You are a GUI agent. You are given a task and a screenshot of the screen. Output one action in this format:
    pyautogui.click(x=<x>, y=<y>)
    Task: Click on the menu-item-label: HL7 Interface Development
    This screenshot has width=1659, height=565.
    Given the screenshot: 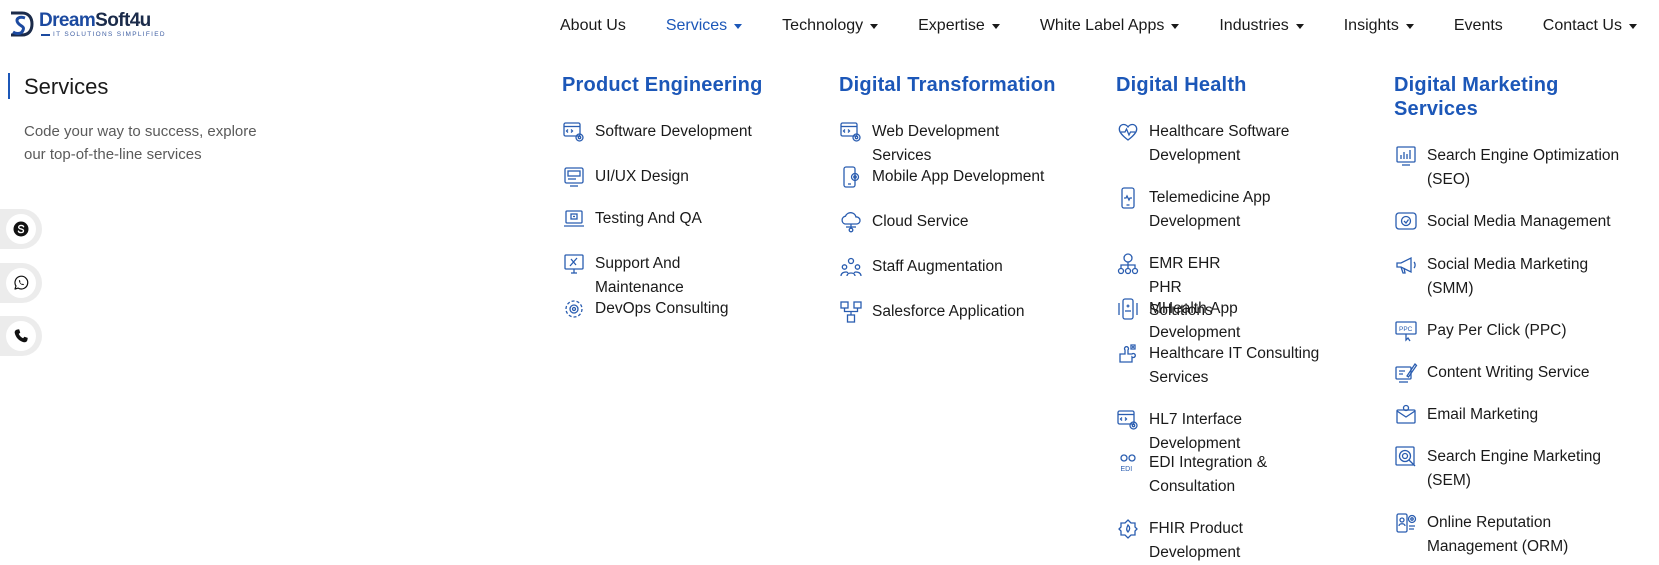 What is the action you would take?
    pyautogui.click(x=1196, y=431)
    